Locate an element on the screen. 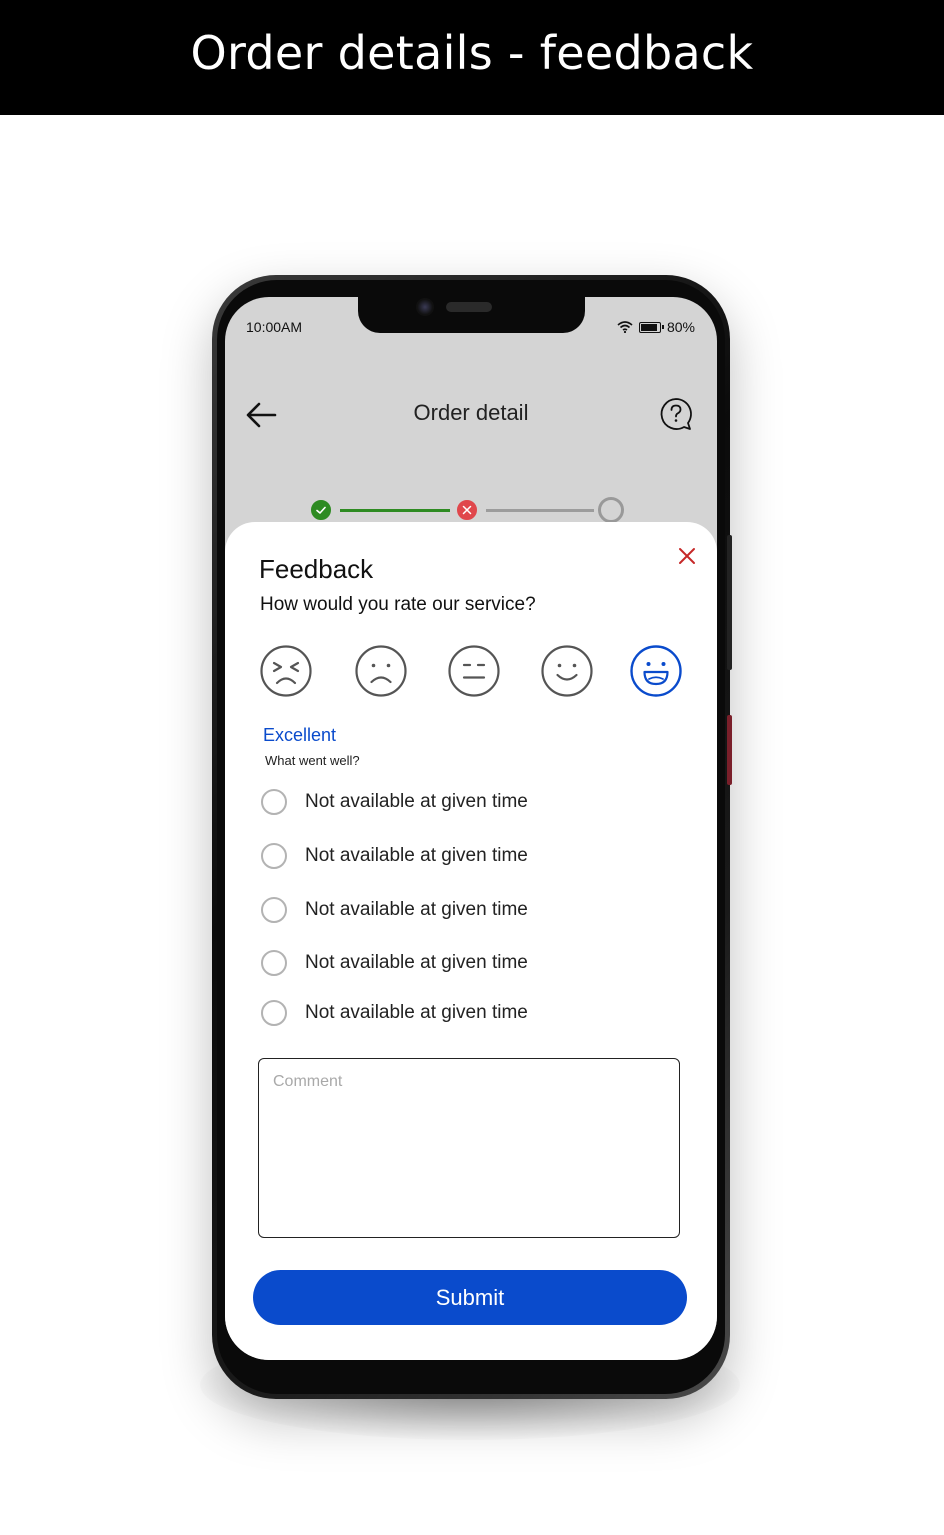 The width and height of the screenshot is (944, 1535). page-title: Order detail is located at coordinates (471, 412).